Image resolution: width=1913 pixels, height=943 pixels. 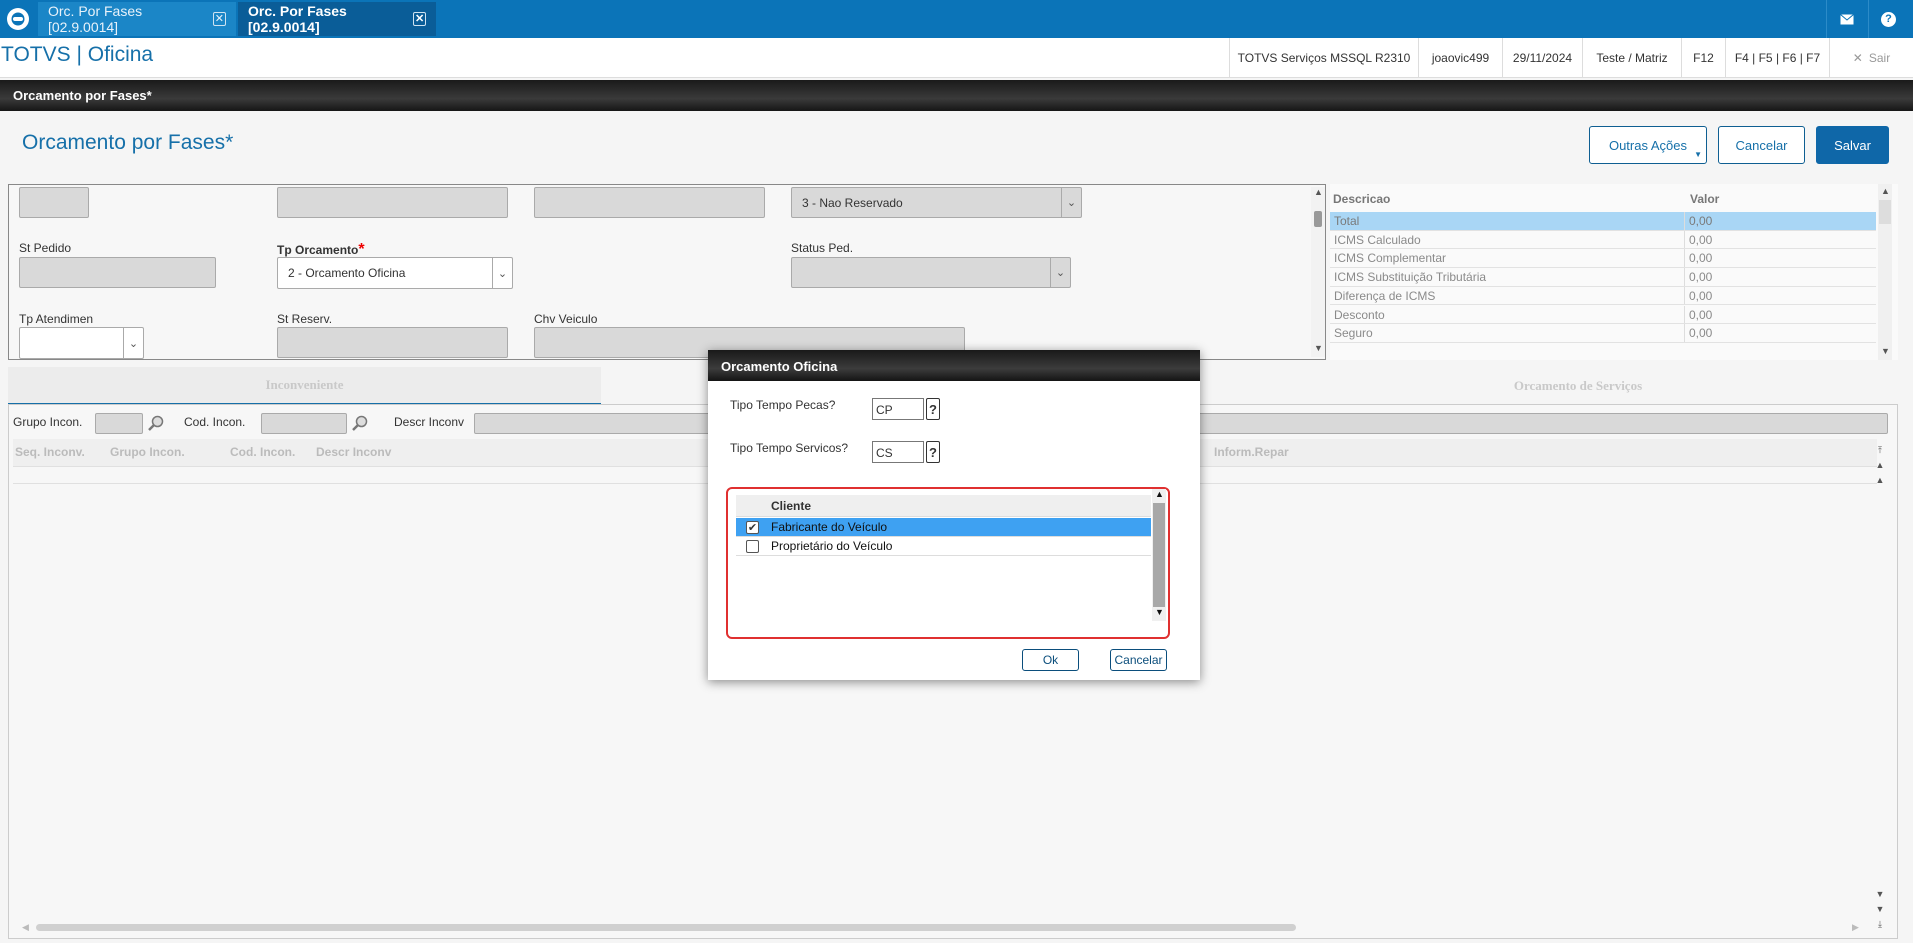 What do you see at coordinates (1318, 272) in the screenshot?
I see `form-scrollbar: ▲ ▼` at bounding box center [1318, 272].